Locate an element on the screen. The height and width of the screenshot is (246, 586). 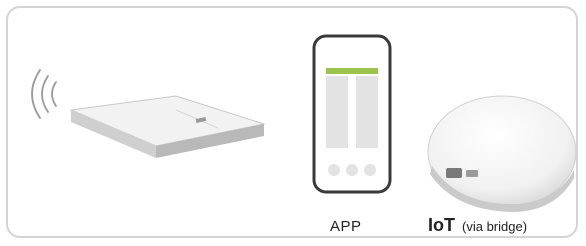
iot-label: IoT (via bridge) is located at coordinates (477, 225).